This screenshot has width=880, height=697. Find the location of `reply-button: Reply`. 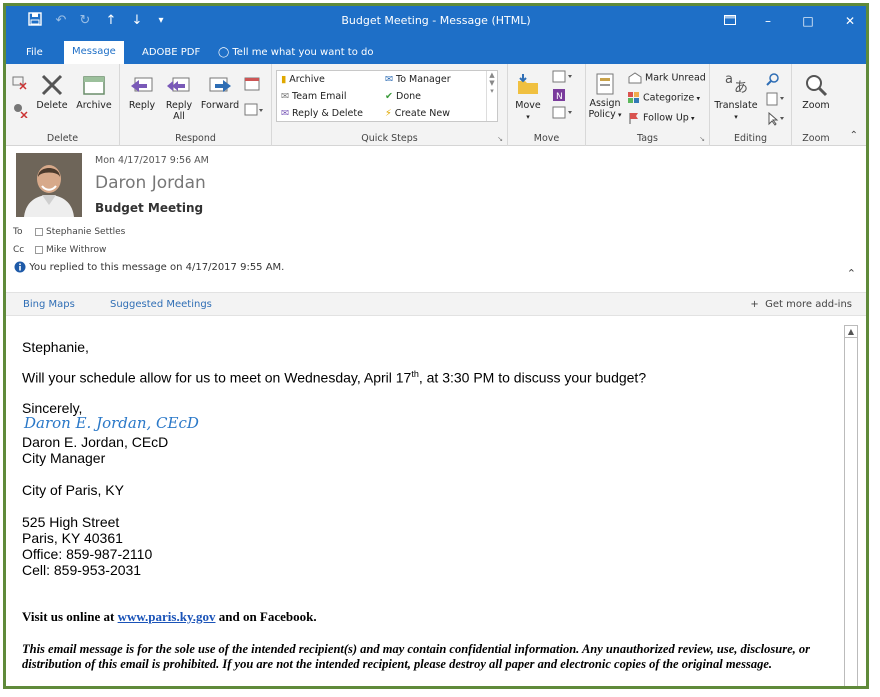

reply-button: Reply is located at coordinates (142, 91).